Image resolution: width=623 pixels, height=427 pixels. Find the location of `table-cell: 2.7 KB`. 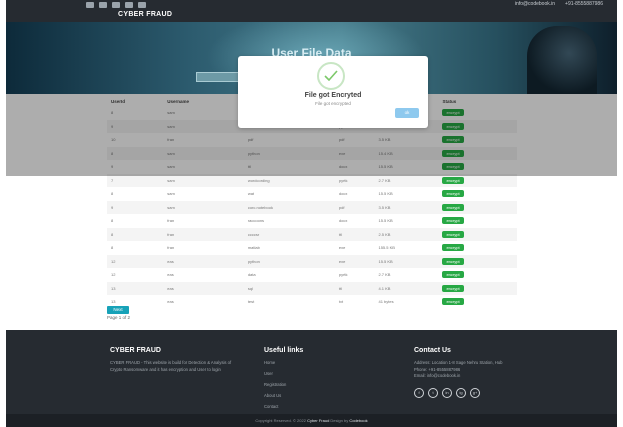

table-cell: 2.7 KB is located at coordinates (384, 275).